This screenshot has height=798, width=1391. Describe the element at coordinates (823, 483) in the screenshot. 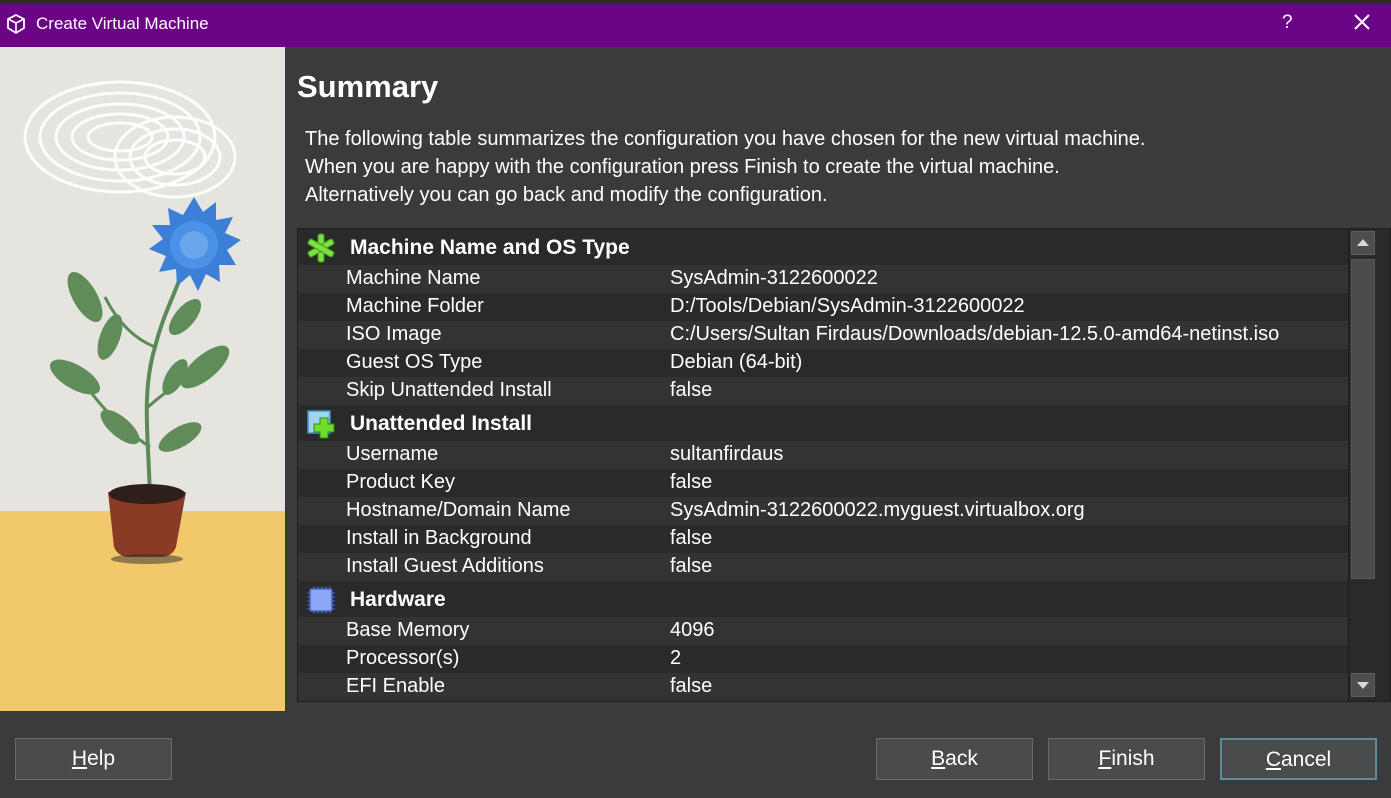

I see `summary-row: Product Key false` at that location.